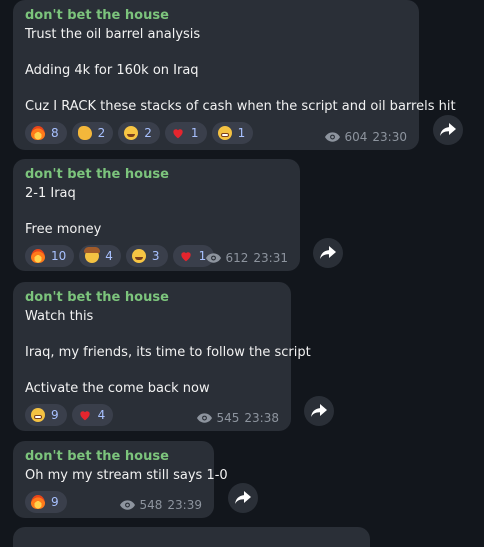  Describe the element at coordinates (46, 502) in the screenshot. I see `reaction-fire: 9` at that location.